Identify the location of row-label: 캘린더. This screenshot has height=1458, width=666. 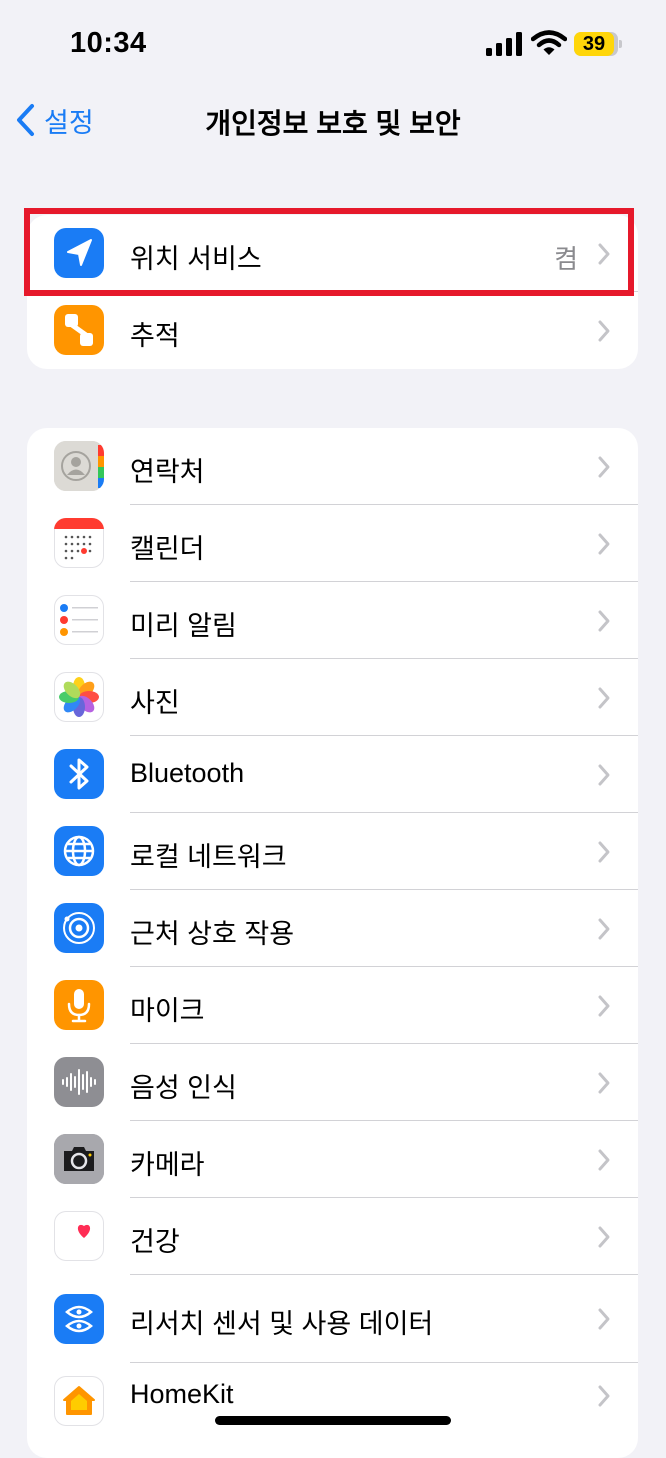
(167, 549).